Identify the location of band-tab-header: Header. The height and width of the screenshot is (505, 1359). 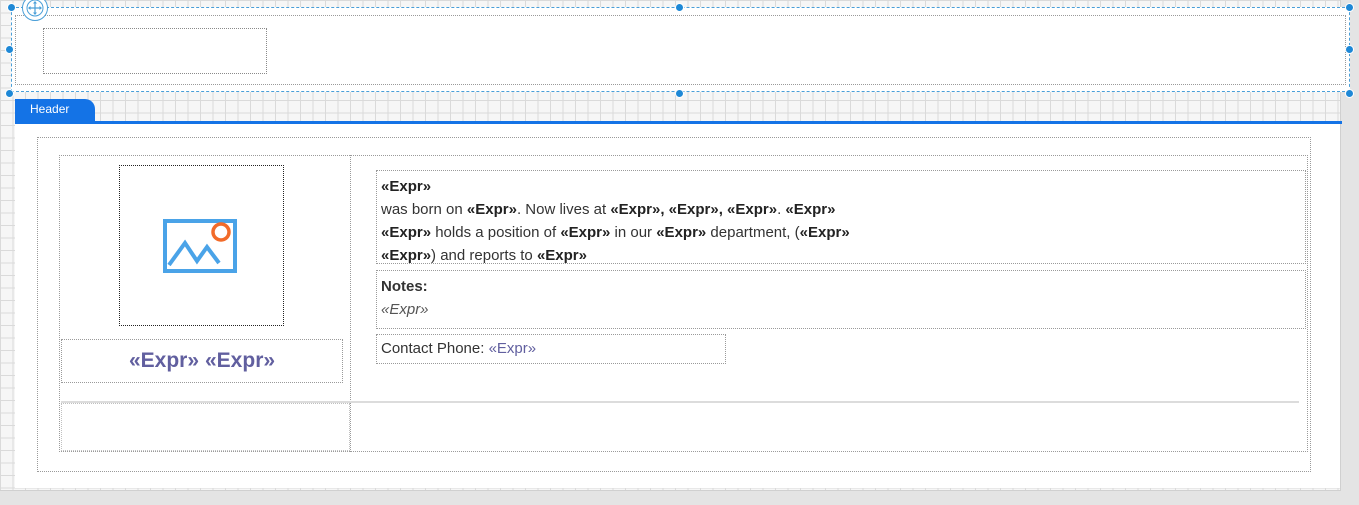
(55, 110).